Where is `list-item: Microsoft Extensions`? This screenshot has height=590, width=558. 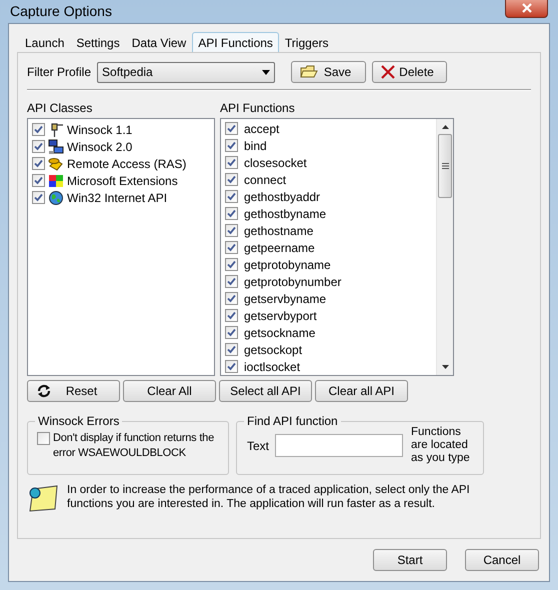
list-item: Microsoft Extensions is located at coordinates (121, 180).